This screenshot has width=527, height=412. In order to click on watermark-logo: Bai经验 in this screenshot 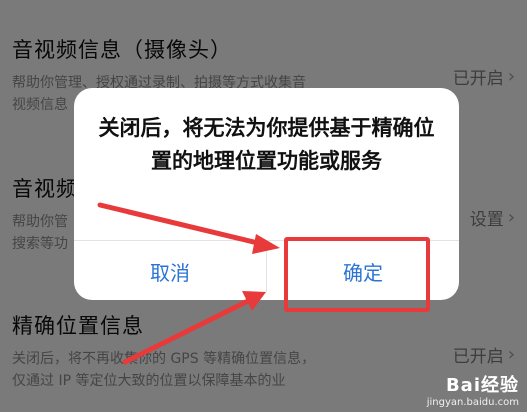, I will do `click(482, 385)`.